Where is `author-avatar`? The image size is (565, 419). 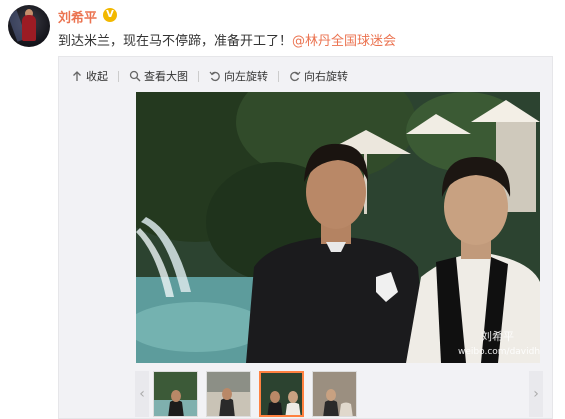 author-avatar is located at coordinates (29, 26).